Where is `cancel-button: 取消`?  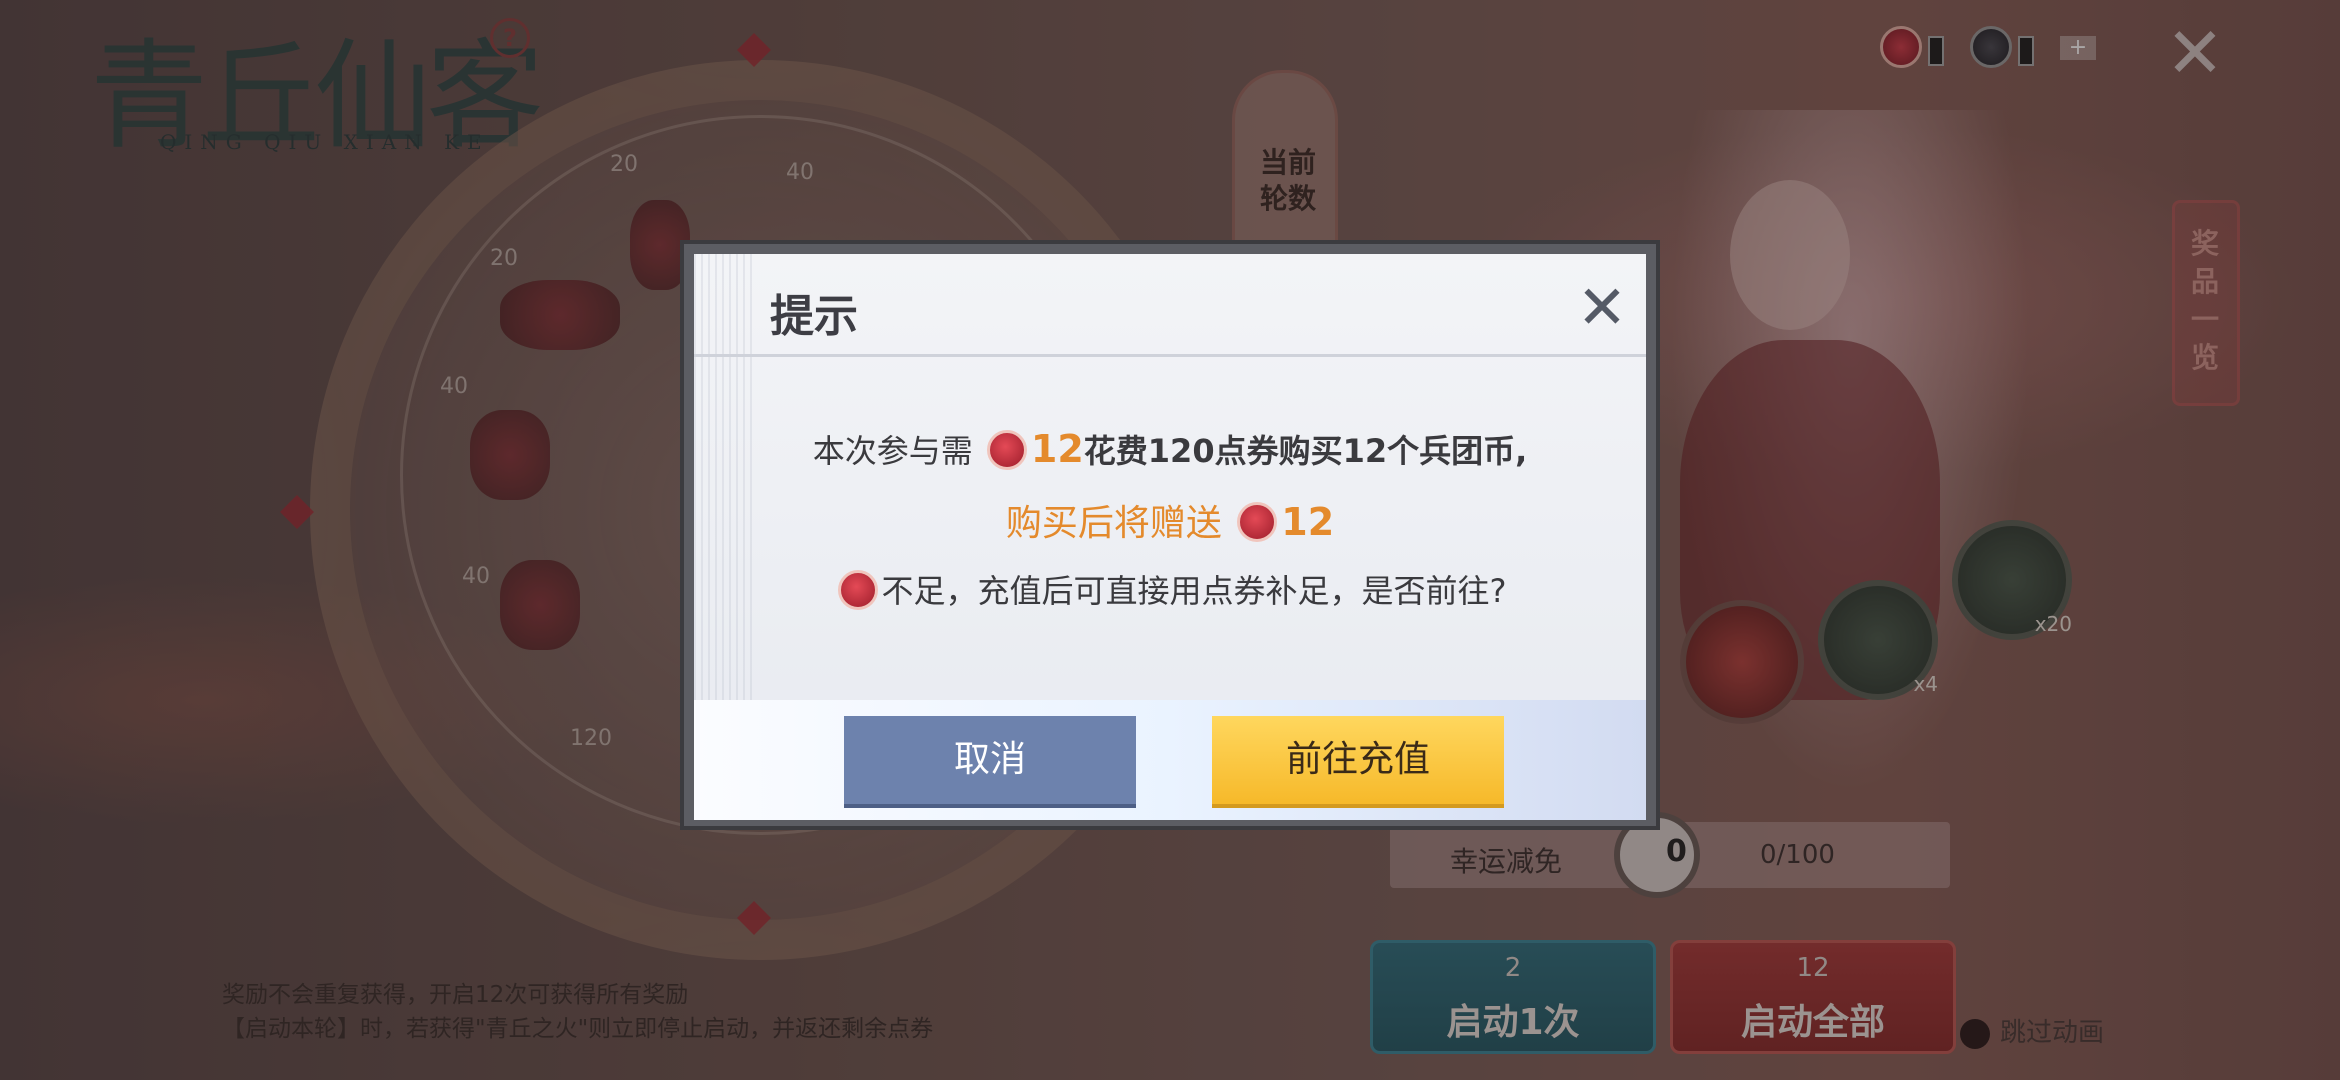
cancel-button: 取消 is located at coordinates (990, 762).